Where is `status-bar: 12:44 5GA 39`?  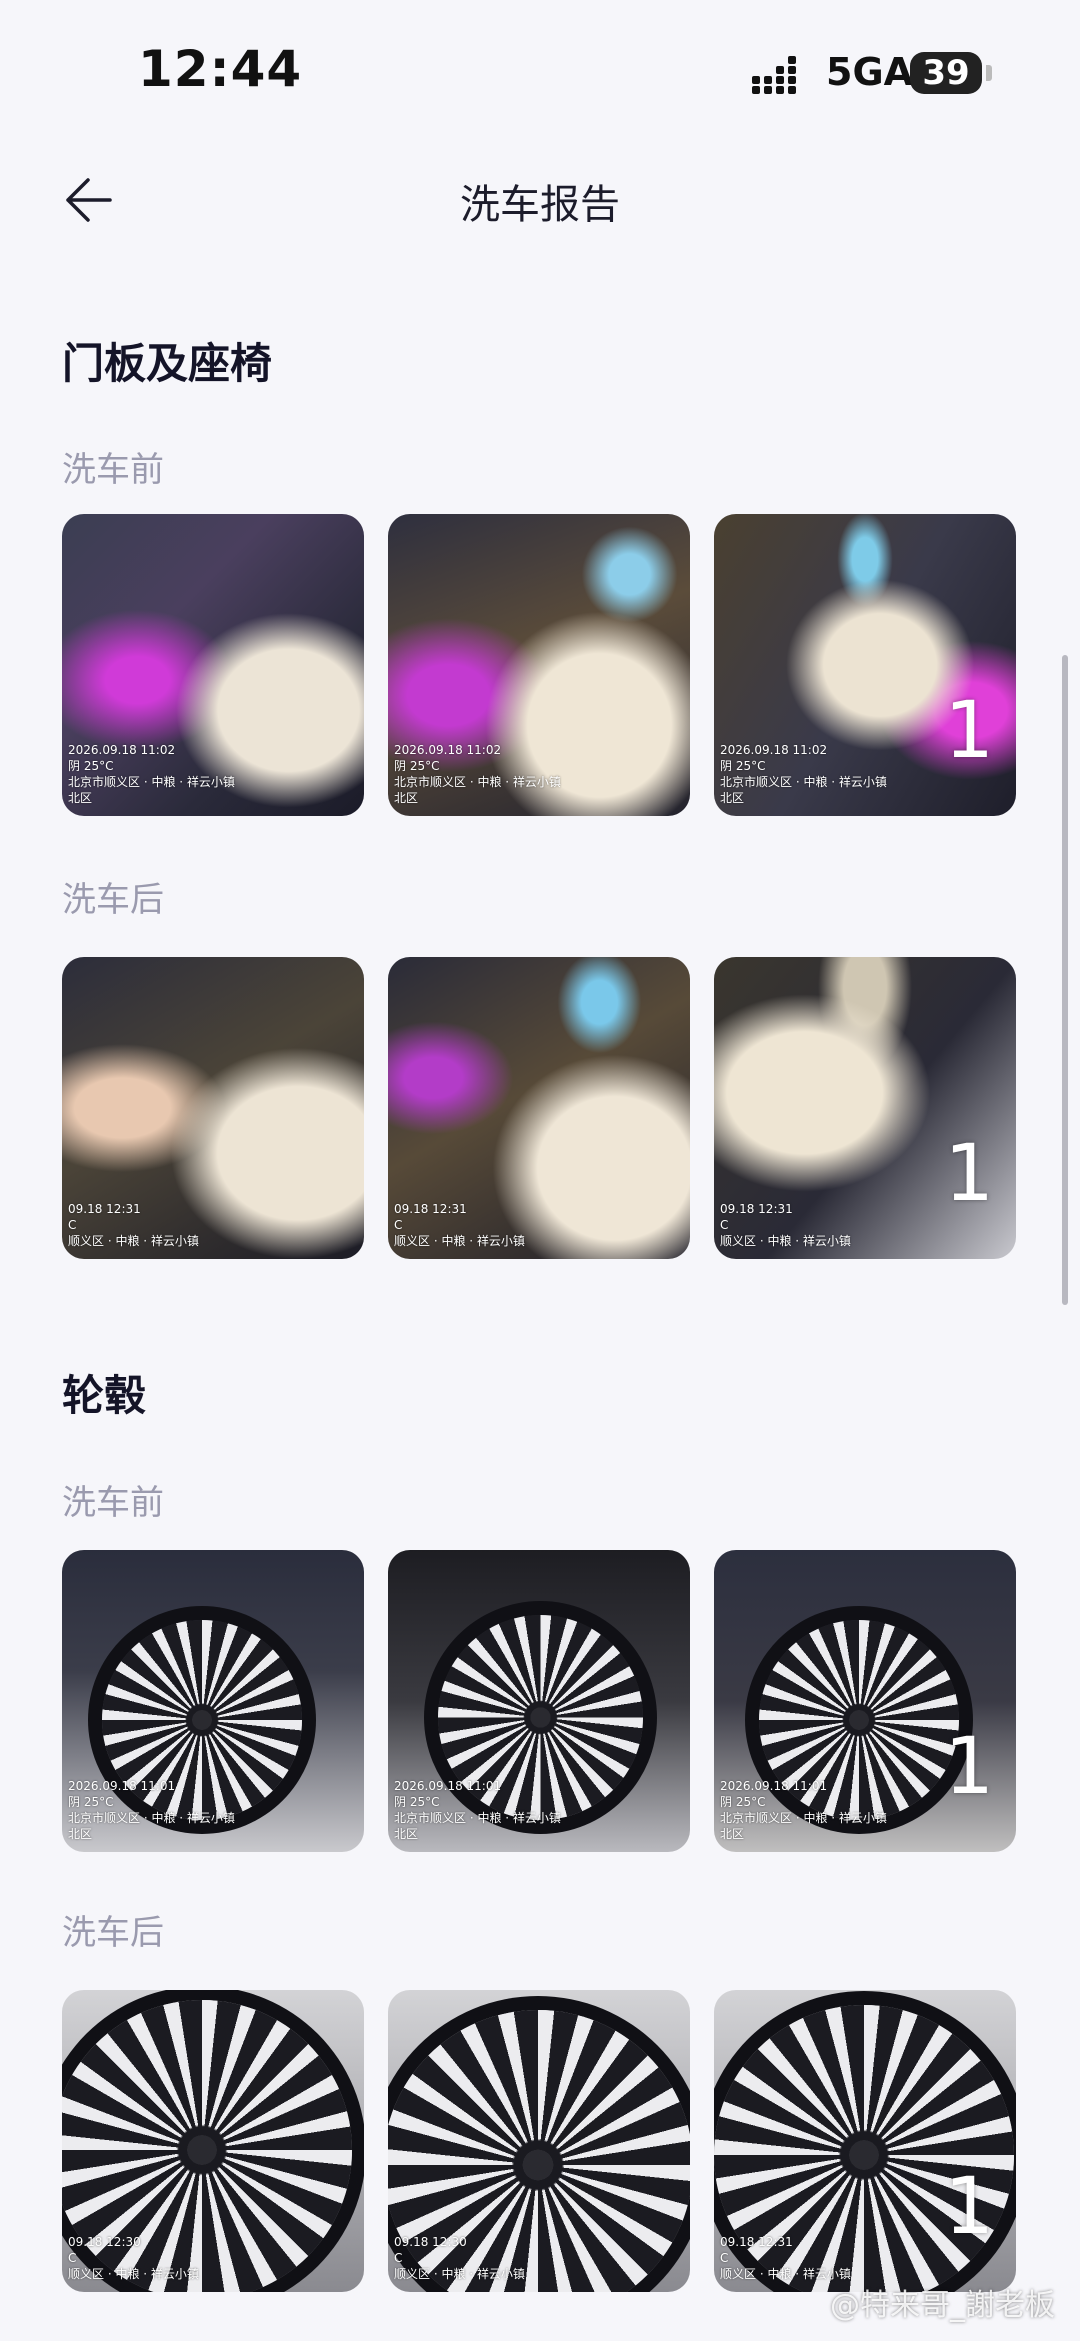 status-bar: 12:44 5GA 39 is located at coordinates (540, 65).